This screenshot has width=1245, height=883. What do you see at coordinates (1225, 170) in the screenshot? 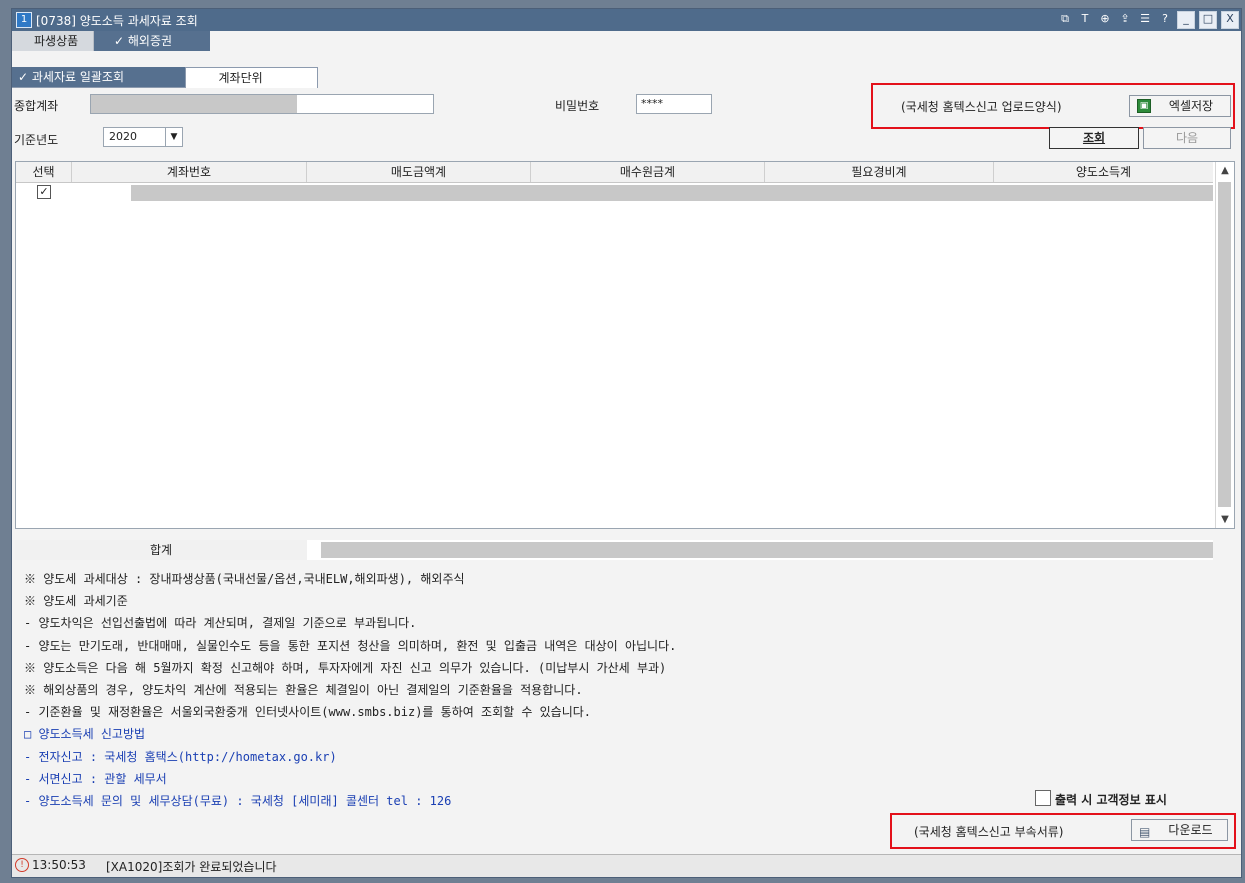
I see `scroll-up-icon: ▲` at bounding box center [1225, 170].